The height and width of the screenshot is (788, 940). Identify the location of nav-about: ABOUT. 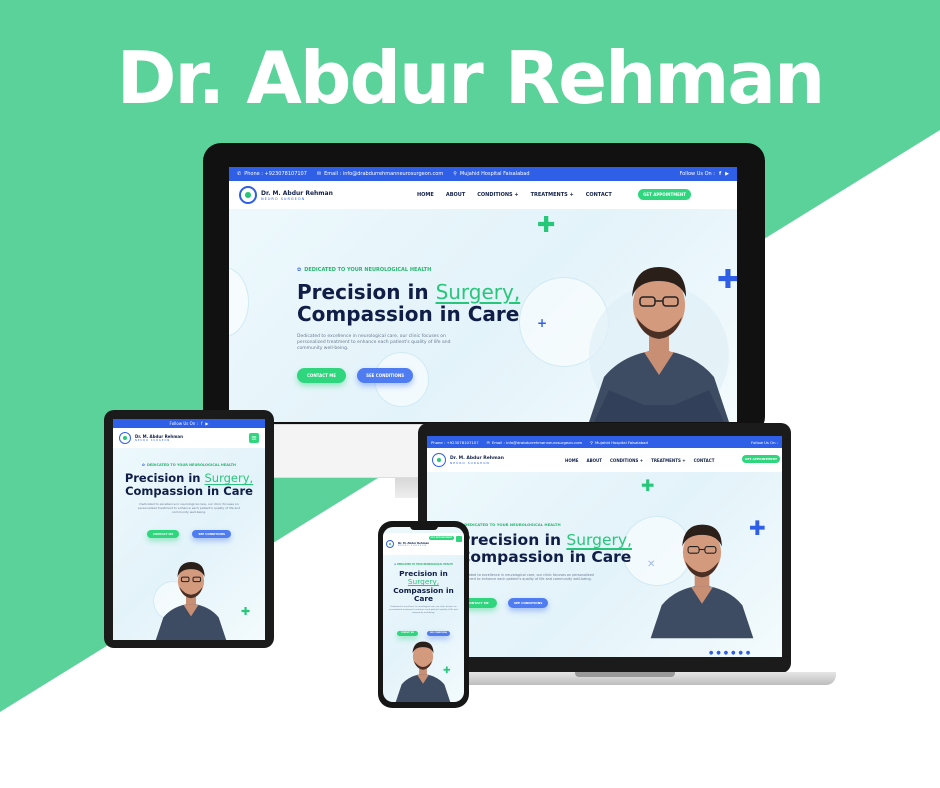
(455, 195).